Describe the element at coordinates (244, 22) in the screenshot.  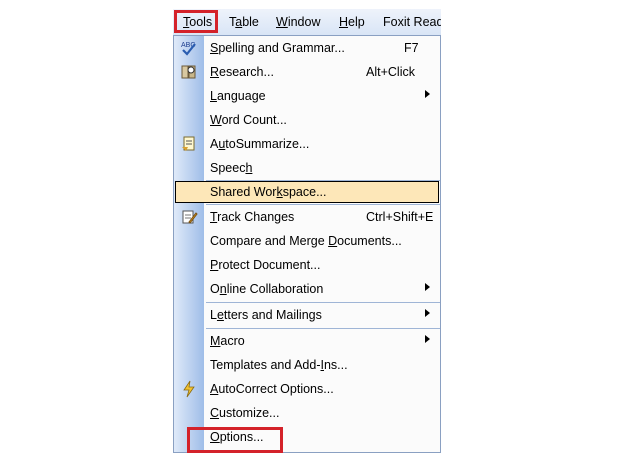
I see `menu-table: Table` at that location.